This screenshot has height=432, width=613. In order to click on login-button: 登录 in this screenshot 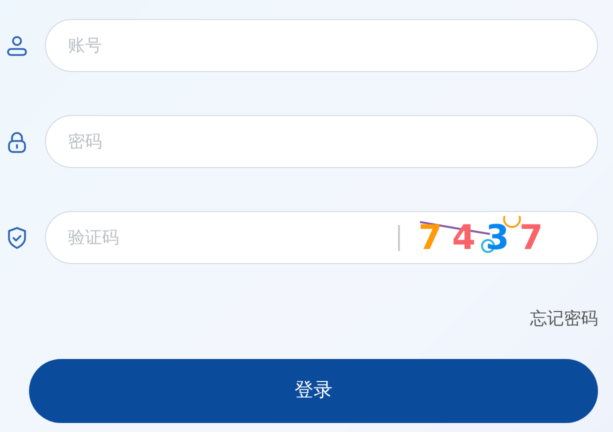, I will do `click(313, 390)`.